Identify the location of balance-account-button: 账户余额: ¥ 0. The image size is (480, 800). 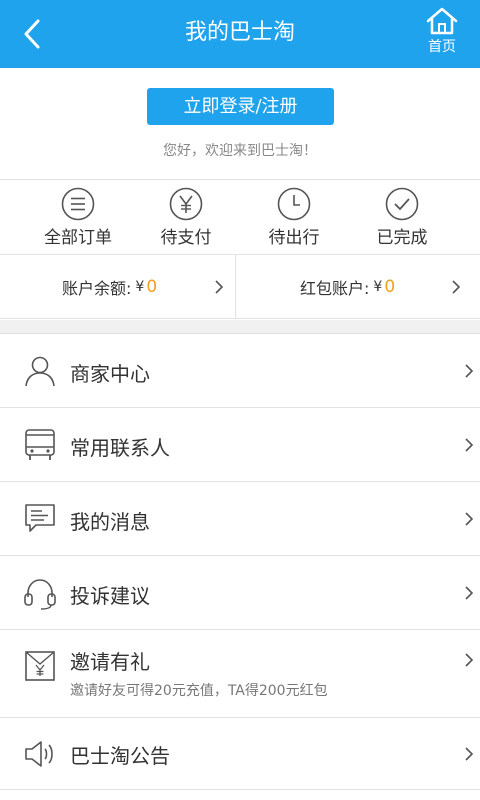
(109, 287).